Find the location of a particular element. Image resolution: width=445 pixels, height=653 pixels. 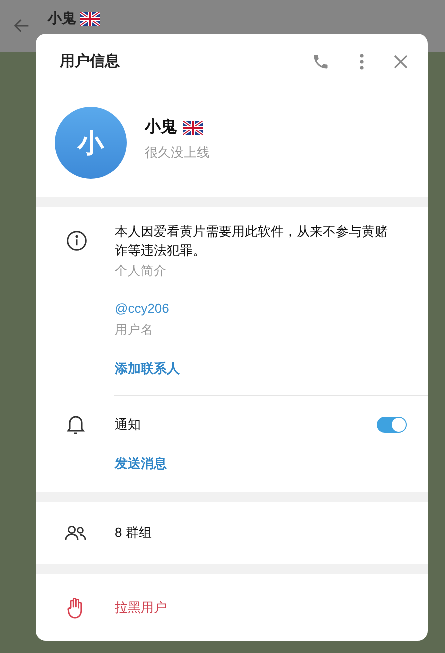

info-icon is located at coordinates (77, 241).